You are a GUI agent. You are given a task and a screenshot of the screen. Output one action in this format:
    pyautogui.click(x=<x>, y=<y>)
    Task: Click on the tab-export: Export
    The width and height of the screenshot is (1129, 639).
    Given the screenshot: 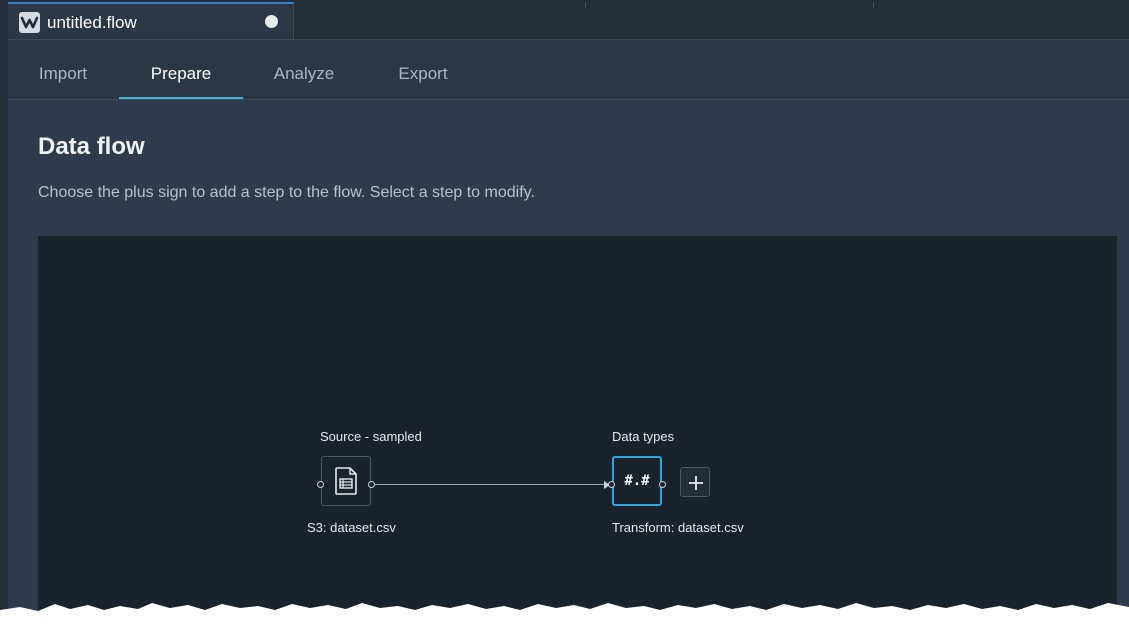 What is the action you would take?
    pyautogui.click(x=423, y=69)
    